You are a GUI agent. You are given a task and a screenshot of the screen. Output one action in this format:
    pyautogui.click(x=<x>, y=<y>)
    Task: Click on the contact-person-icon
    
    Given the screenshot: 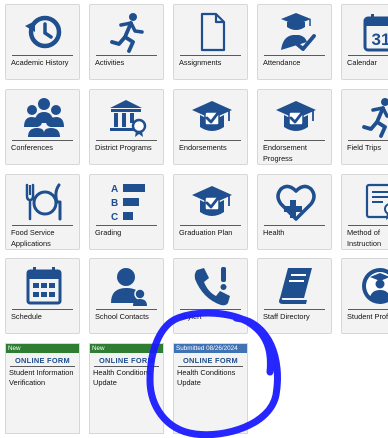 What is the action you would take?
    pyautogui.click(x=126, y=286)
    